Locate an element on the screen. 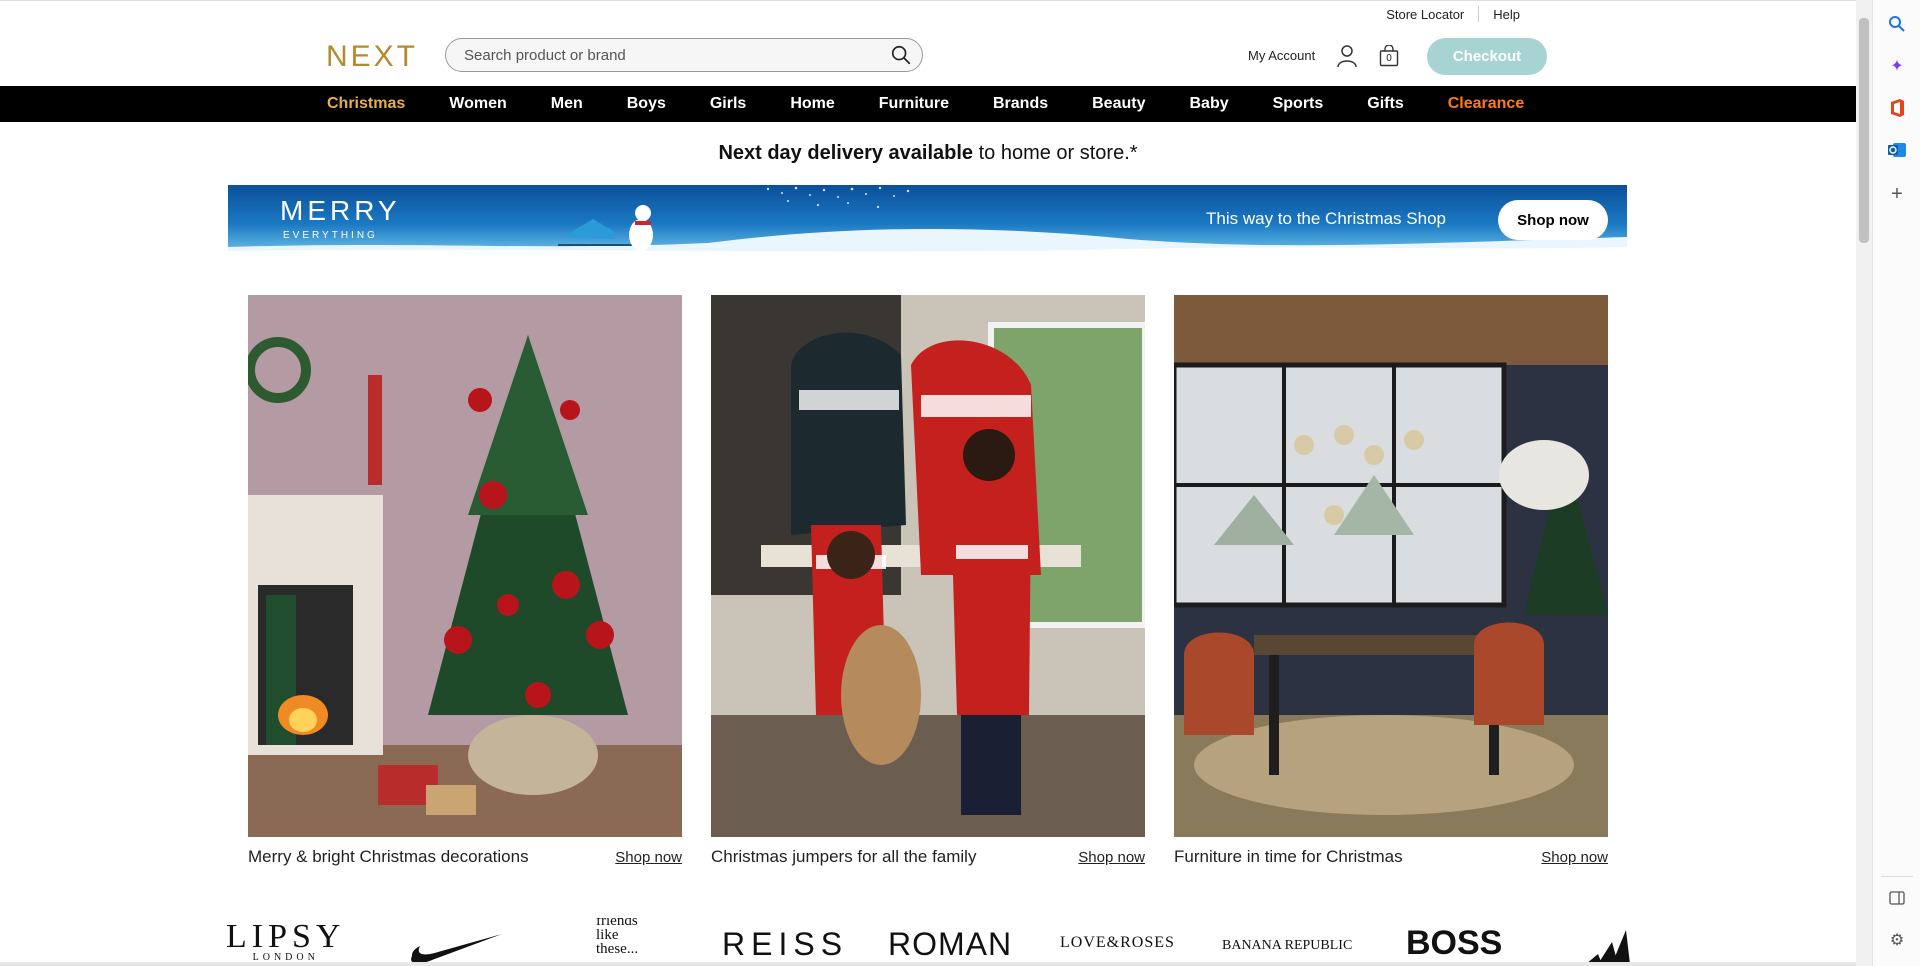  panel-glyph is located at coordinates (1897, 898).